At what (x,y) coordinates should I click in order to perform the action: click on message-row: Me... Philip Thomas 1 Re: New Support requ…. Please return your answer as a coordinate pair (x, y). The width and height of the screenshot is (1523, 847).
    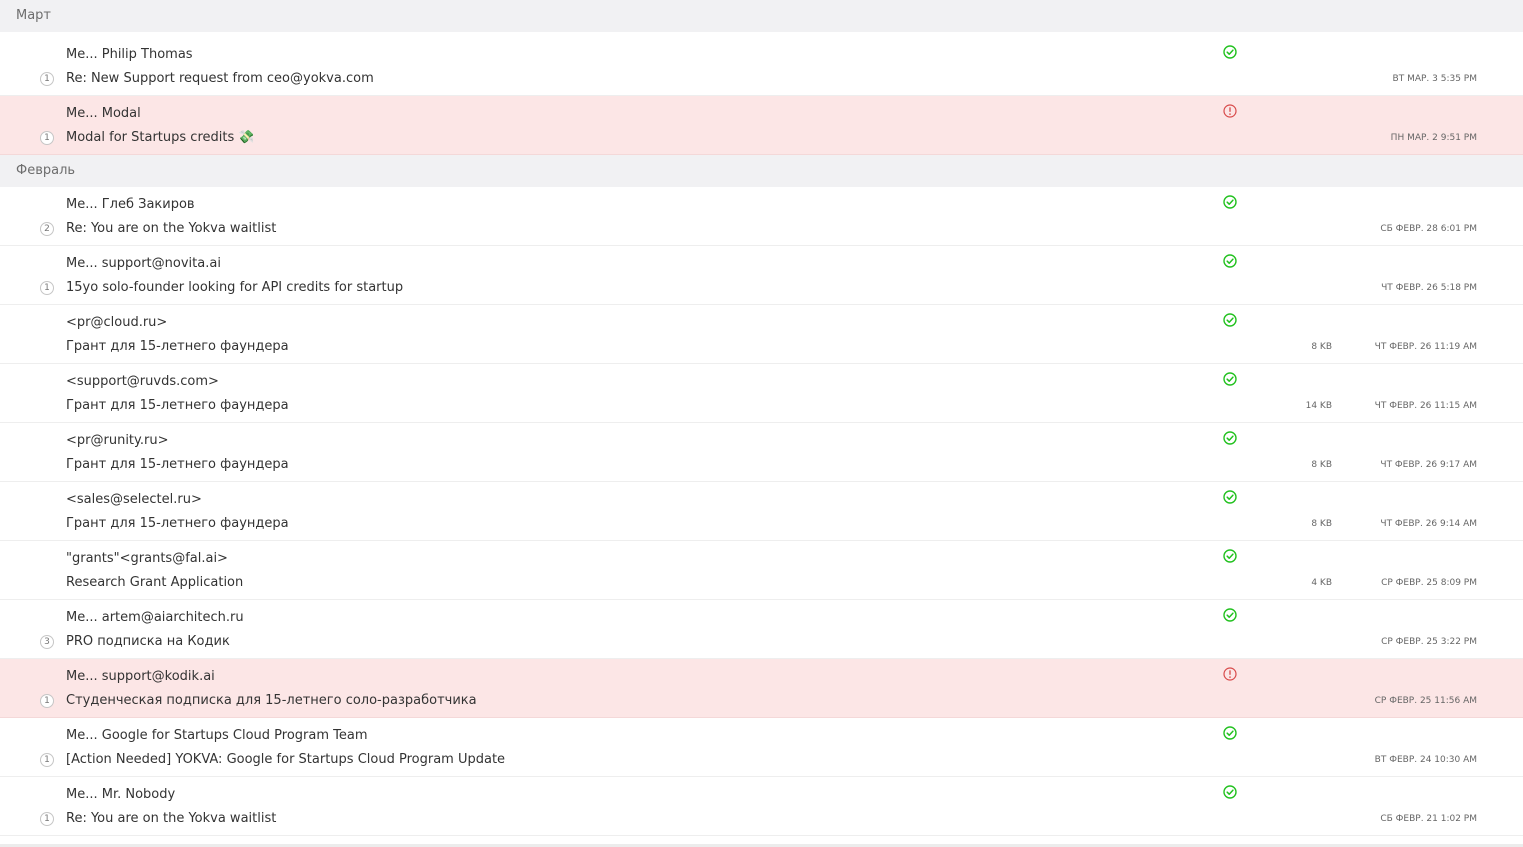
    Looking at the image, I should click on (761, 66).